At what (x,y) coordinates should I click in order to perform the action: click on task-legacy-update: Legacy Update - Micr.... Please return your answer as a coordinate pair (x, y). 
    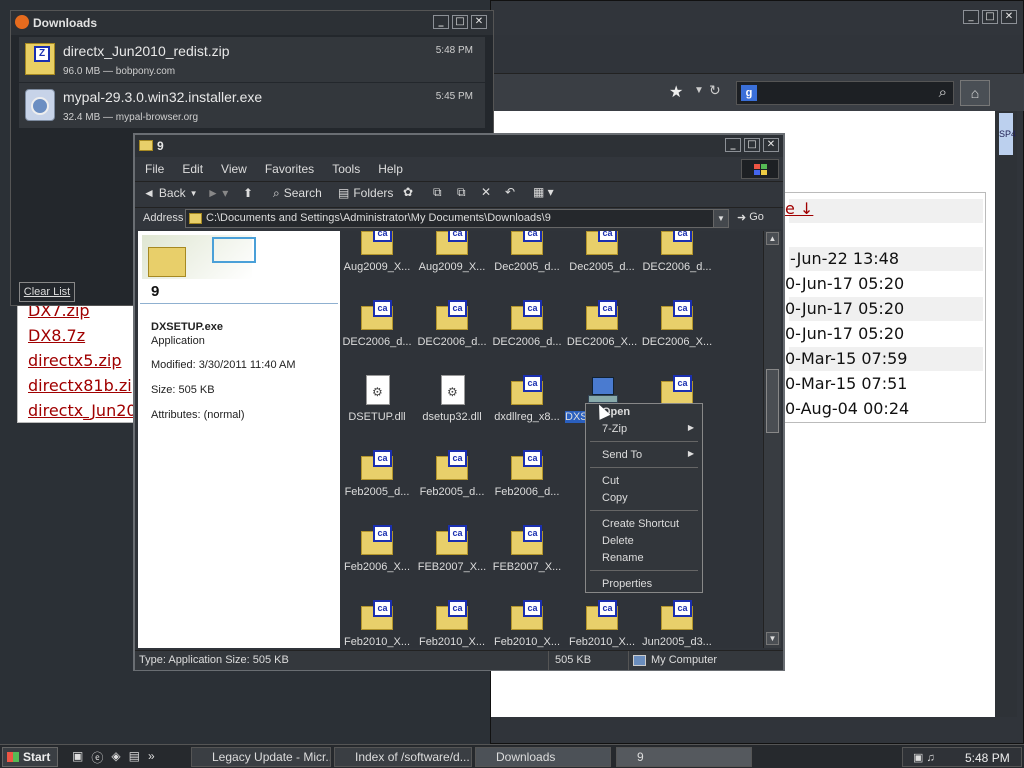
    Looking at the image, I should click on (261, 757).